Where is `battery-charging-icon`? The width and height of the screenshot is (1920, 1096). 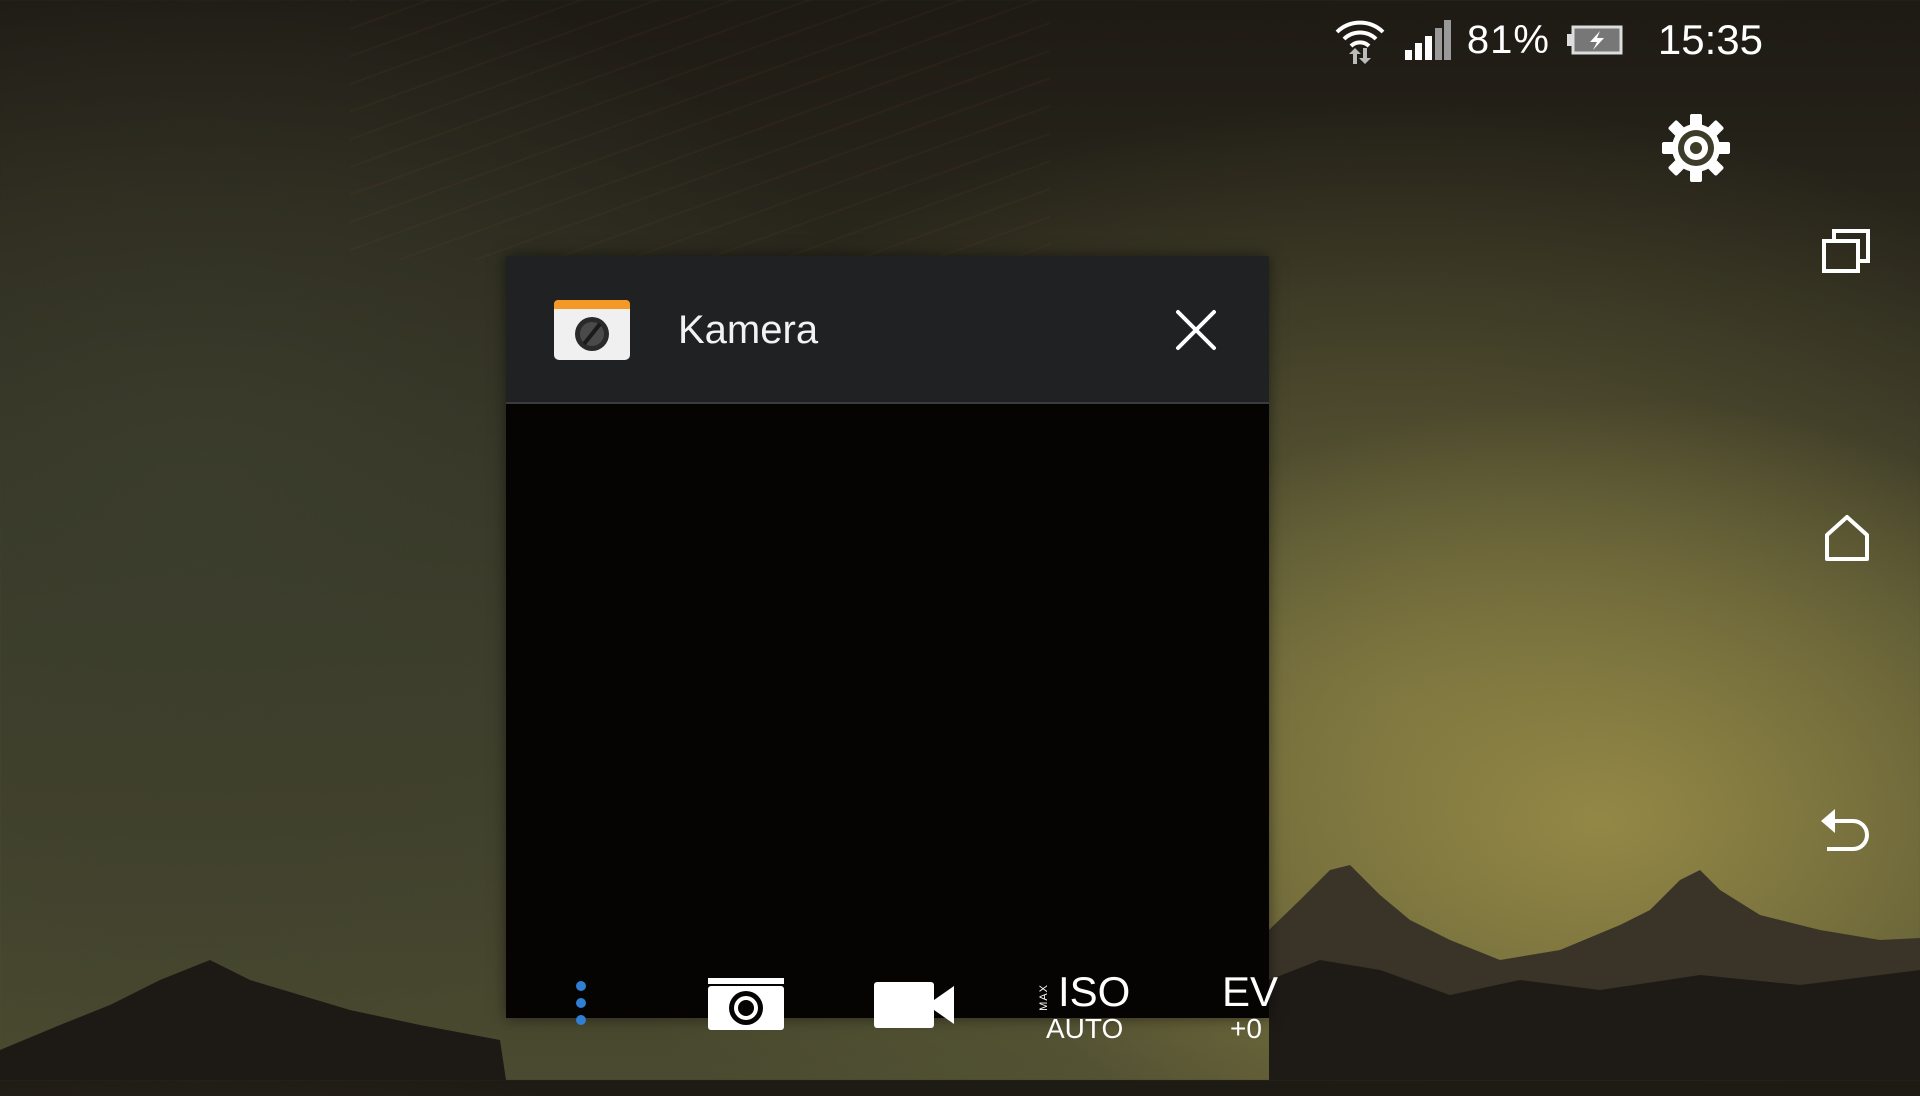
battery-charging-icon is located at coordinates (1595, 40).